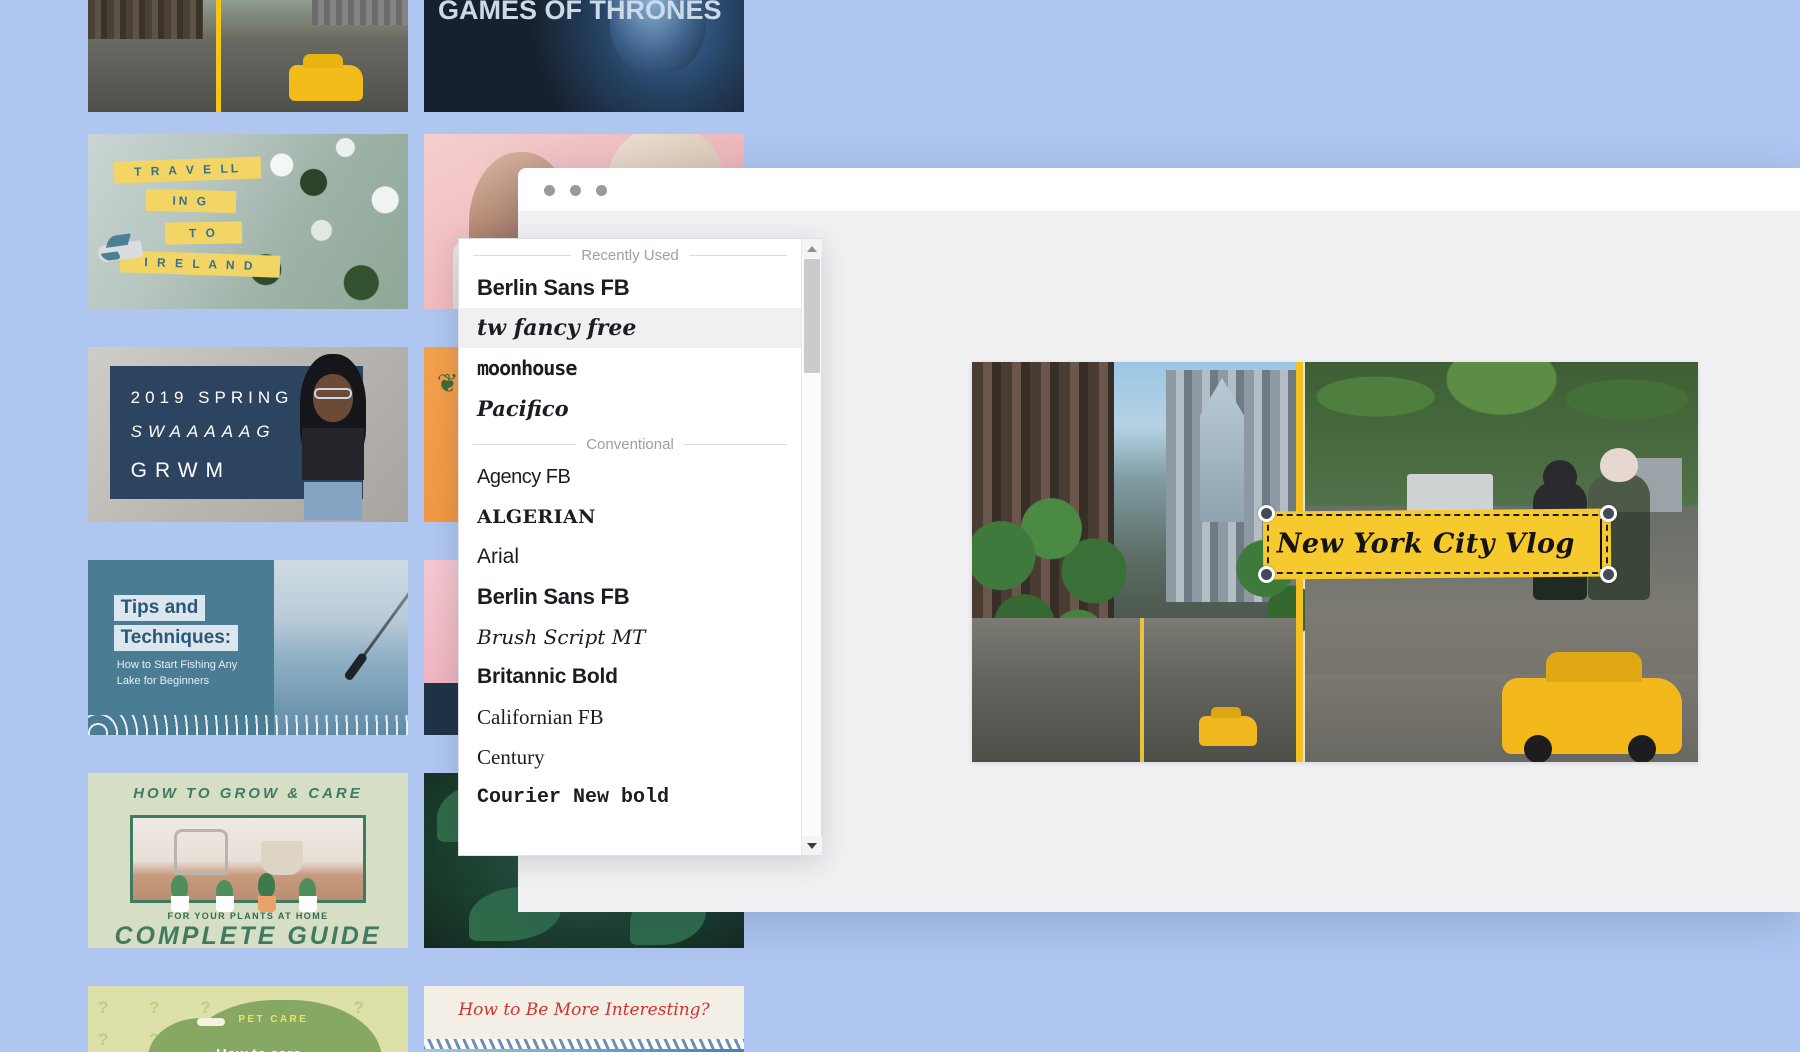 The image size is (1800, 1052). Describe the element at coordinates (812, 845) in the screenshot. I see `scroll-down-icon` at that location.